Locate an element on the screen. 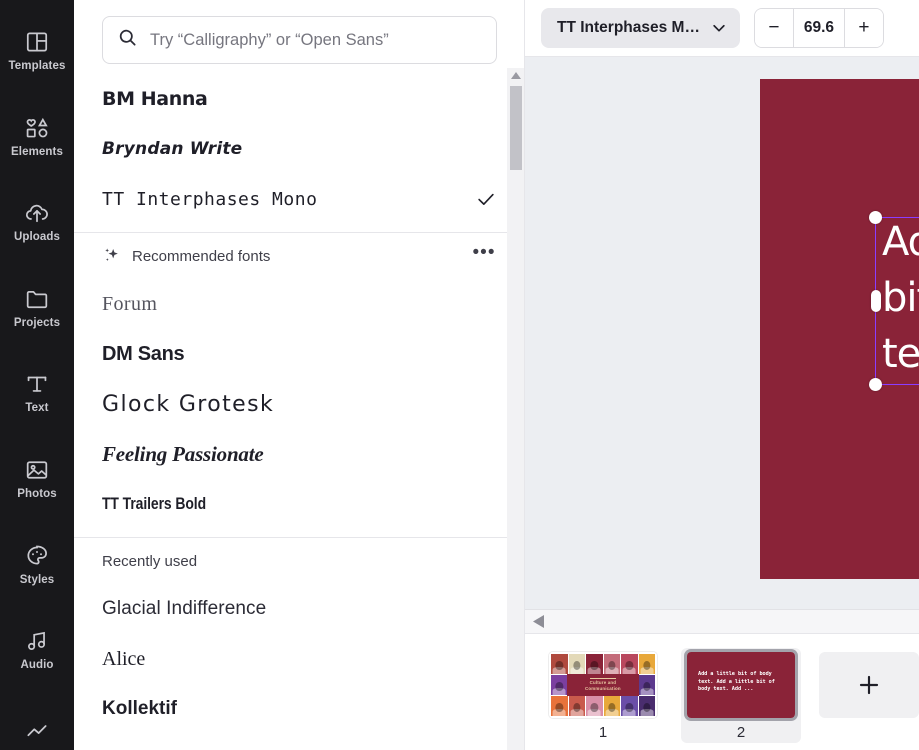 This screenshot has height=750, width=919. font-name: BM Hanna is located at coordinates (155, 99).